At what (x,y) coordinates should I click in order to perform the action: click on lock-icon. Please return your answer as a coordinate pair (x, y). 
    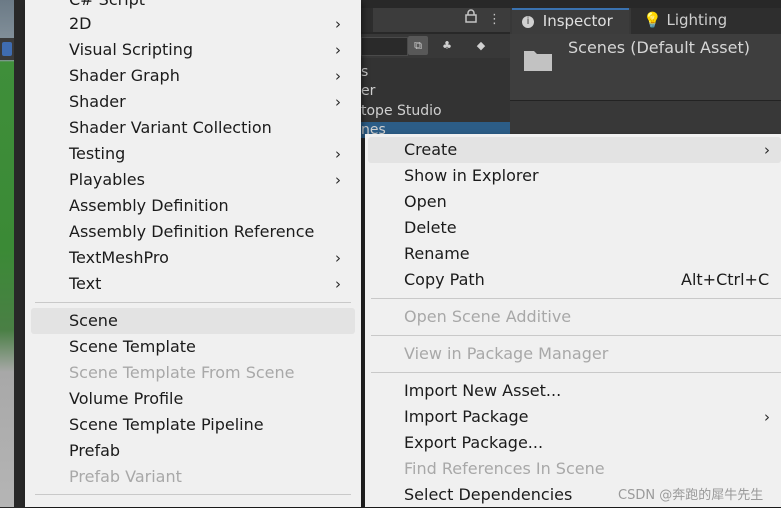
    Looking at the image, I should click on (471, 20).